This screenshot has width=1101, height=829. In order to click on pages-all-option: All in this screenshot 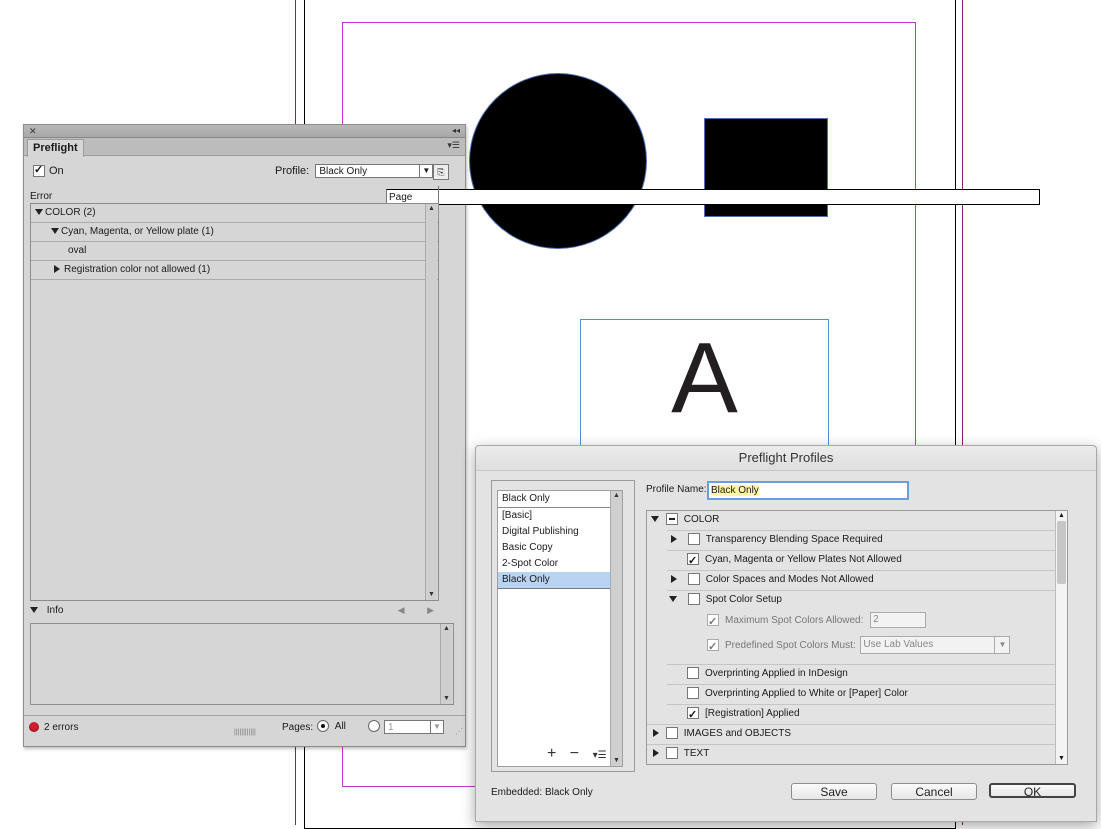, I will do `click(331, 726)`.